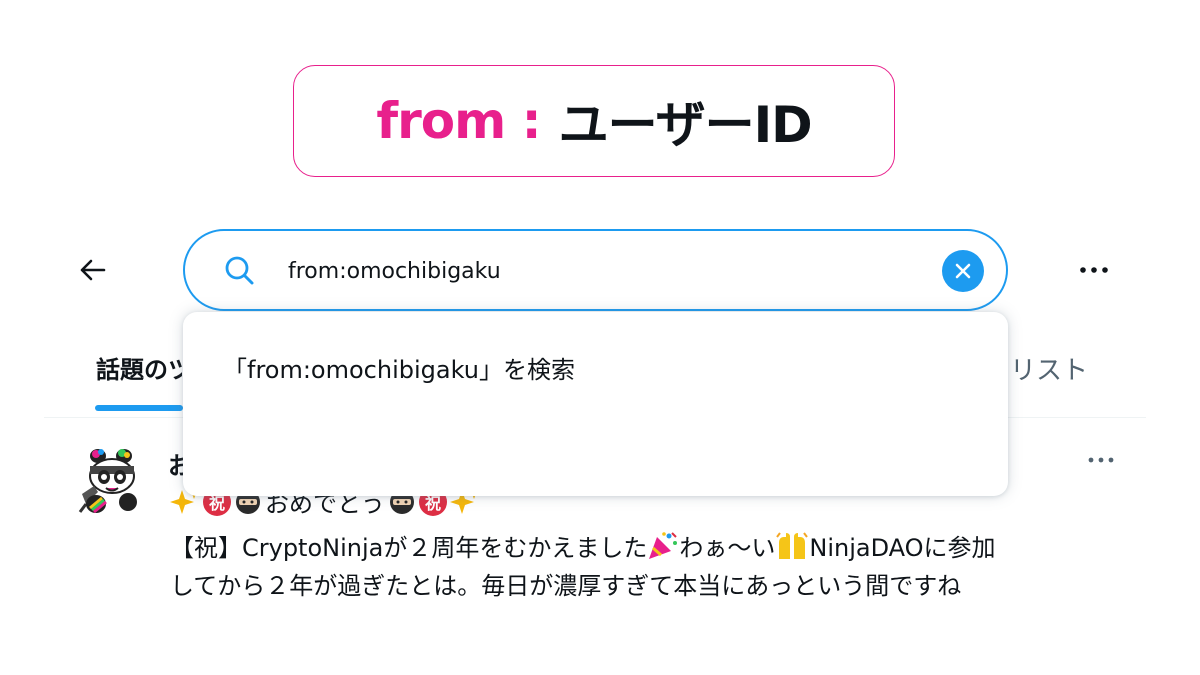  What do you see at coordinates (399, 367) in the screenshot?
I see `search-suggestion-item: 「from:omochibigaku」を検索` at bounding box center [399, 367].